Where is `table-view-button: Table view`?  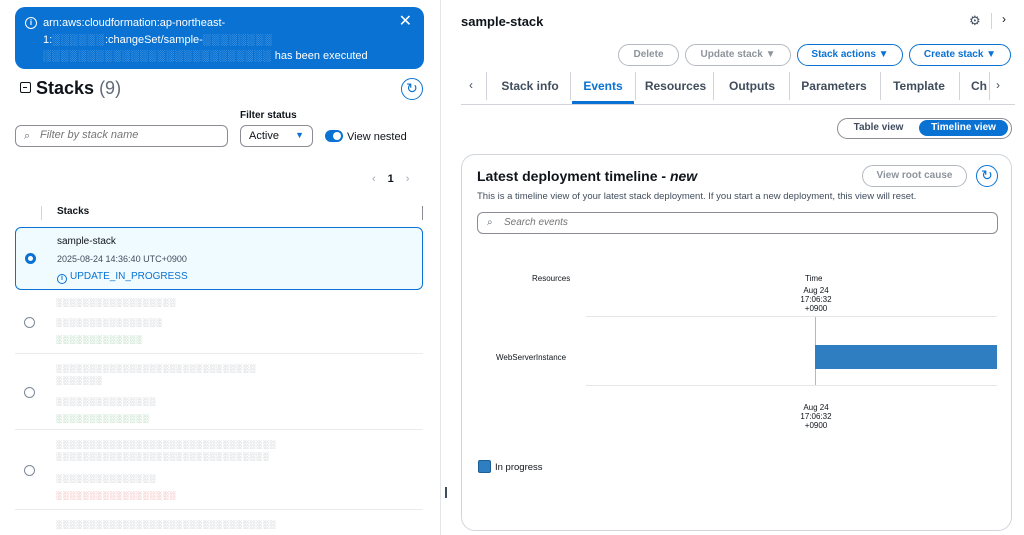 table-view-button: Table view is located at coordinates (878, 128).